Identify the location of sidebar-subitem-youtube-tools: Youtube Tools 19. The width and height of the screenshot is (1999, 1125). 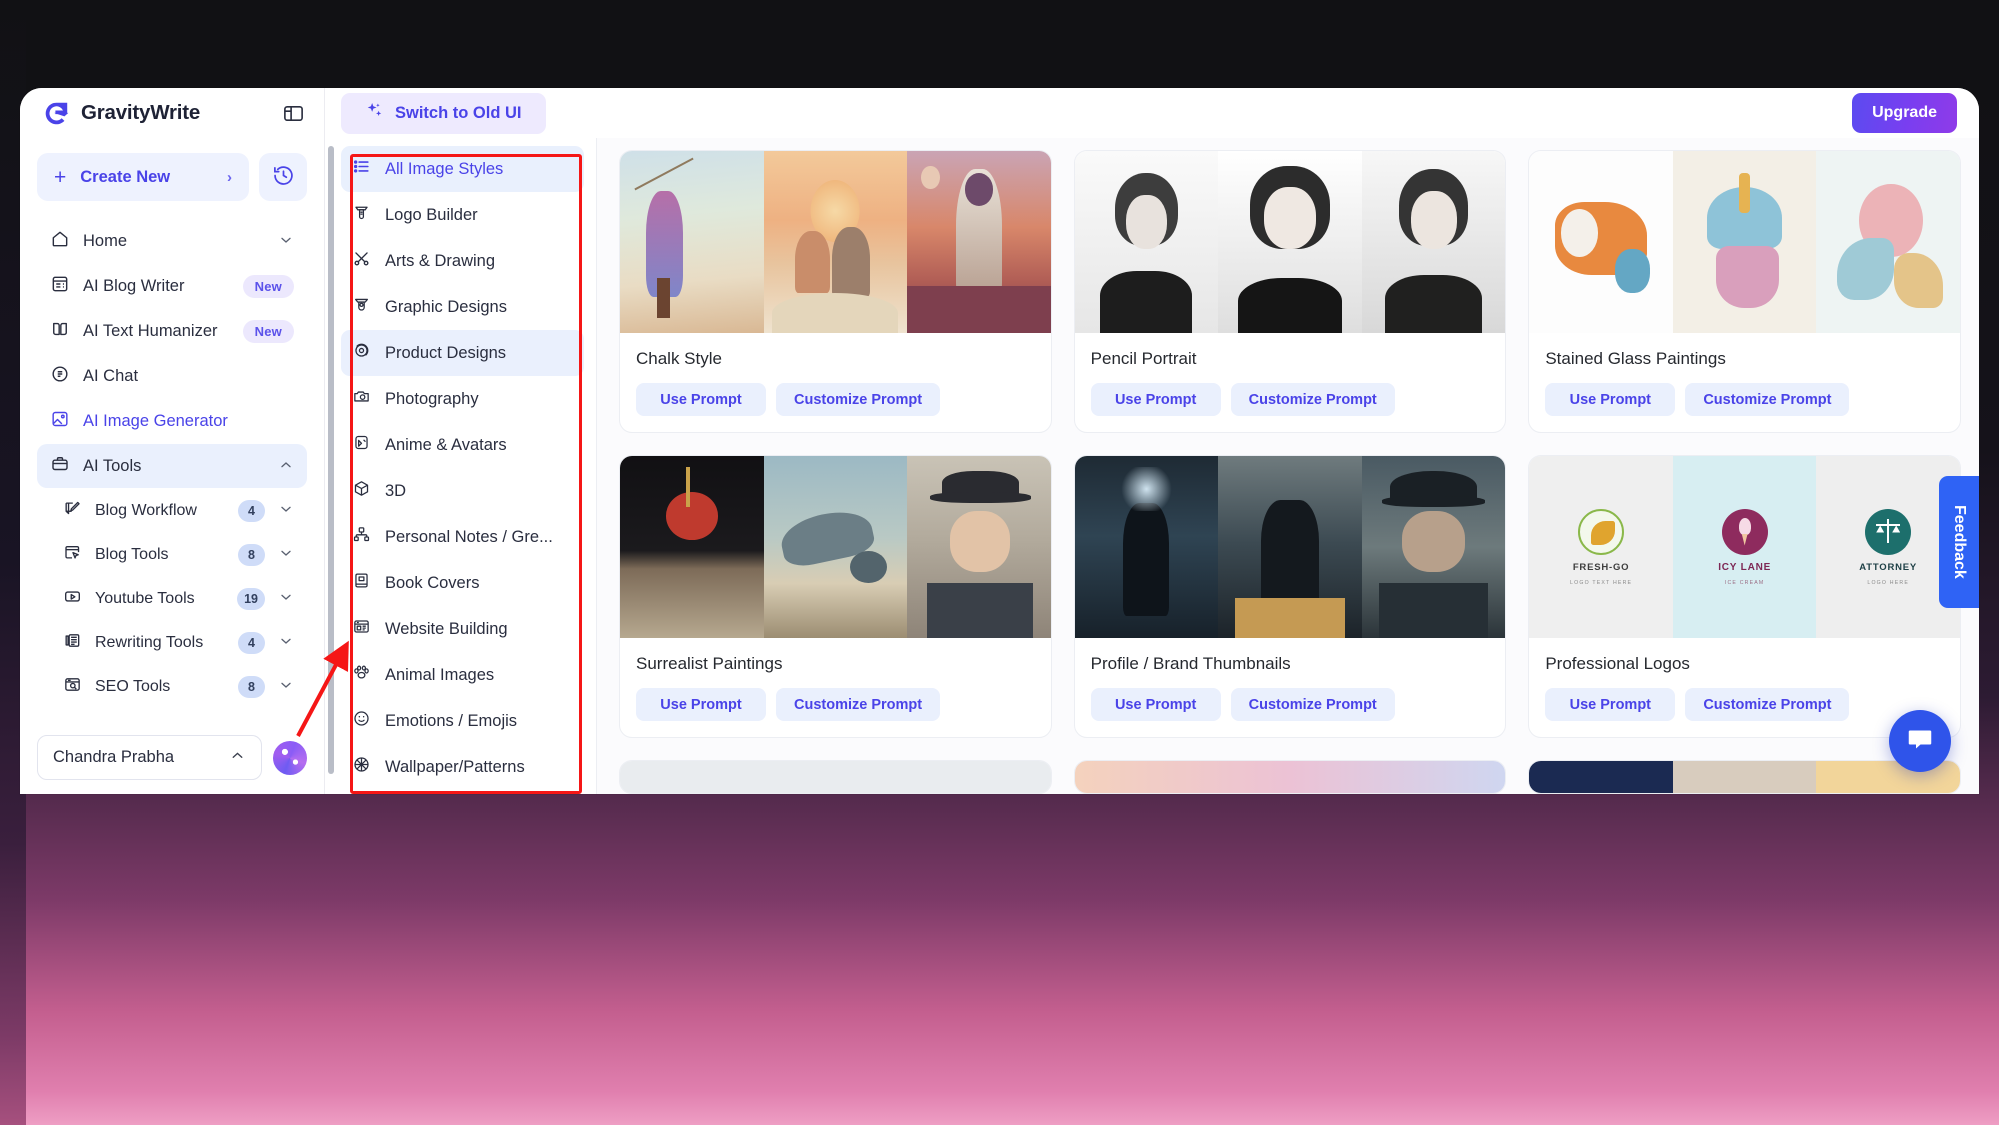
(172, 599).